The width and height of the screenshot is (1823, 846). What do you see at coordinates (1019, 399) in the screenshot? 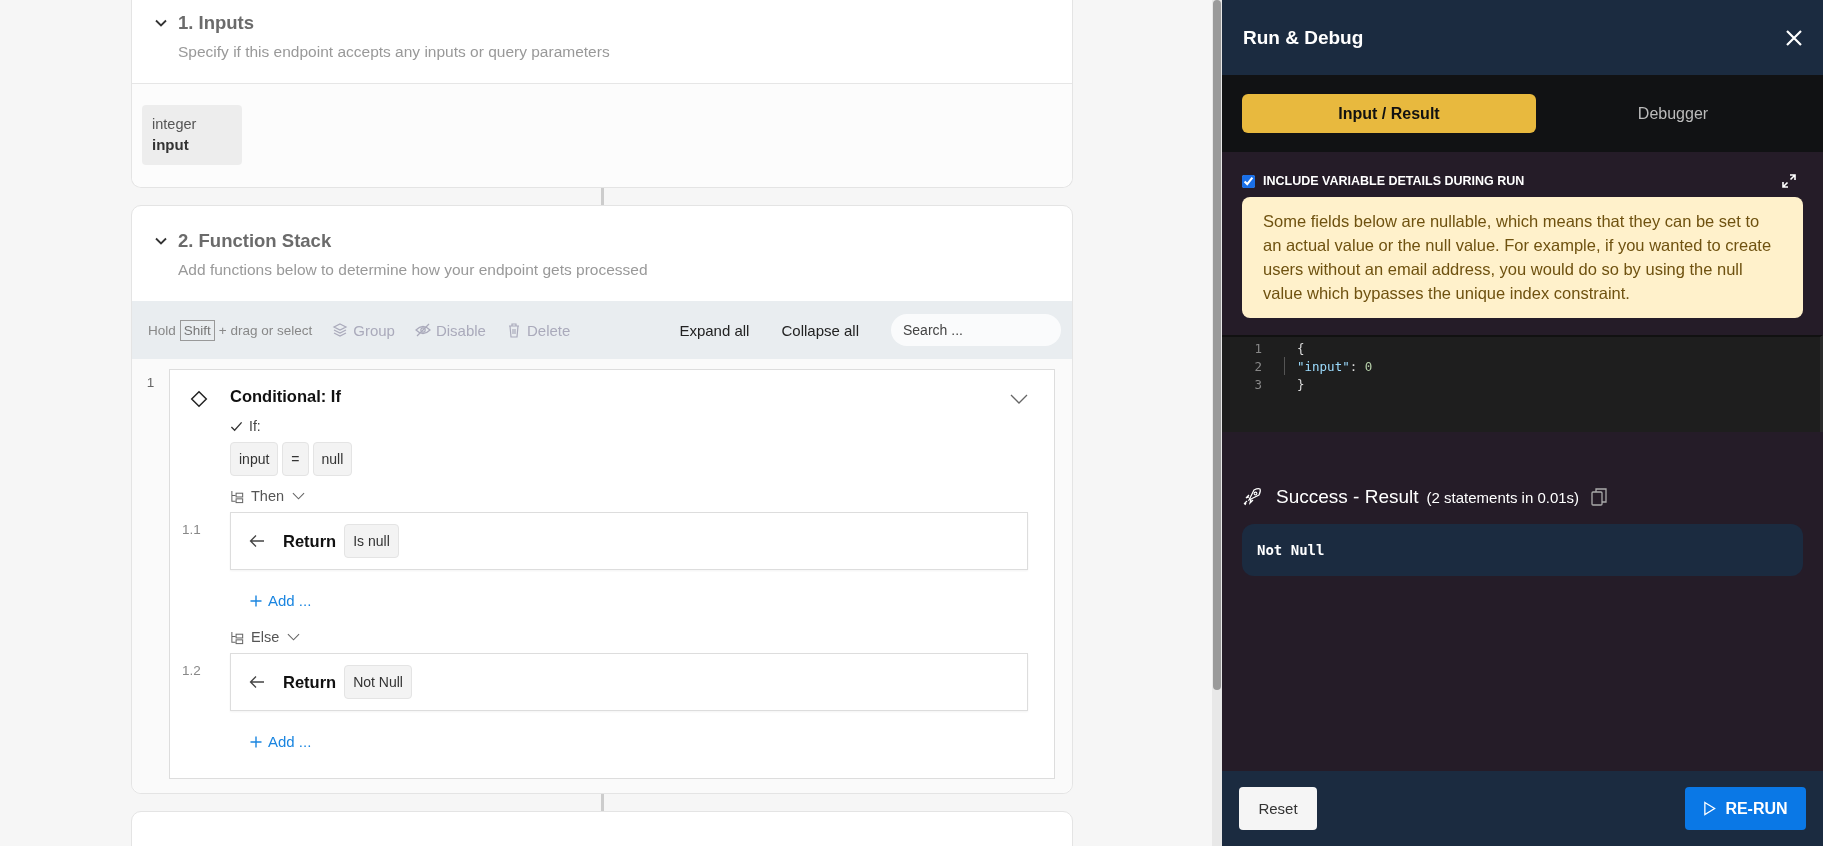
I see `chevron-icon` at bounding box center [1019, 399].